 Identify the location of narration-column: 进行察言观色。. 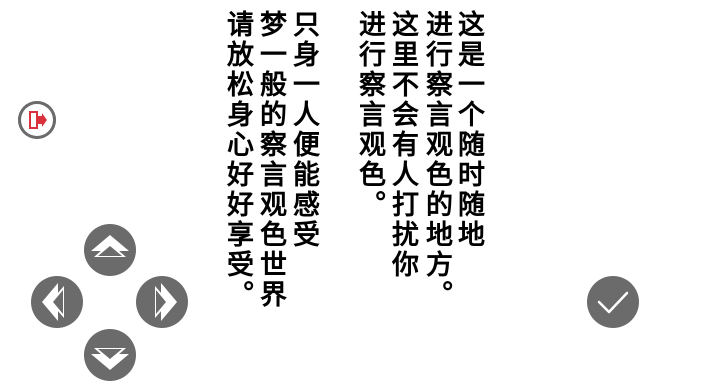
(369, 115).